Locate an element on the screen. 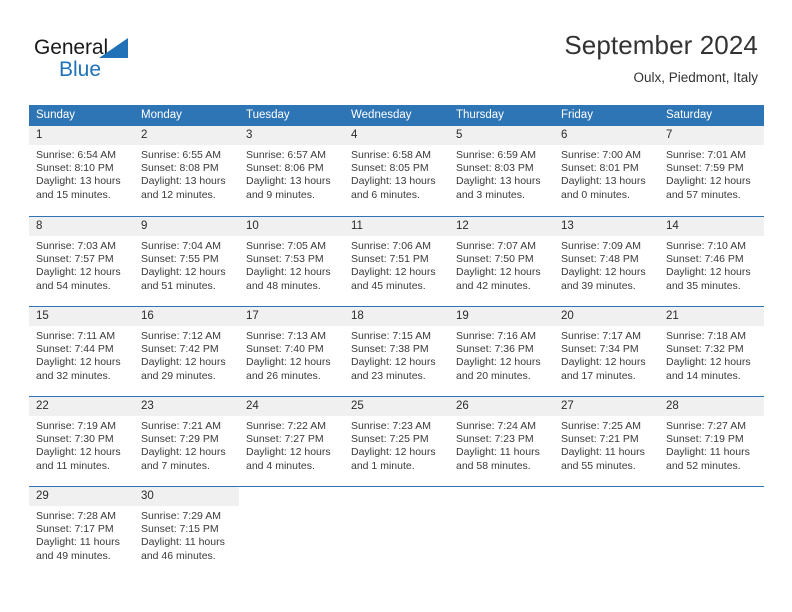 This screenshot has width=792, height=612. sunset-text: Sunset: 7:15 PM is located at coordinates (180, 529).